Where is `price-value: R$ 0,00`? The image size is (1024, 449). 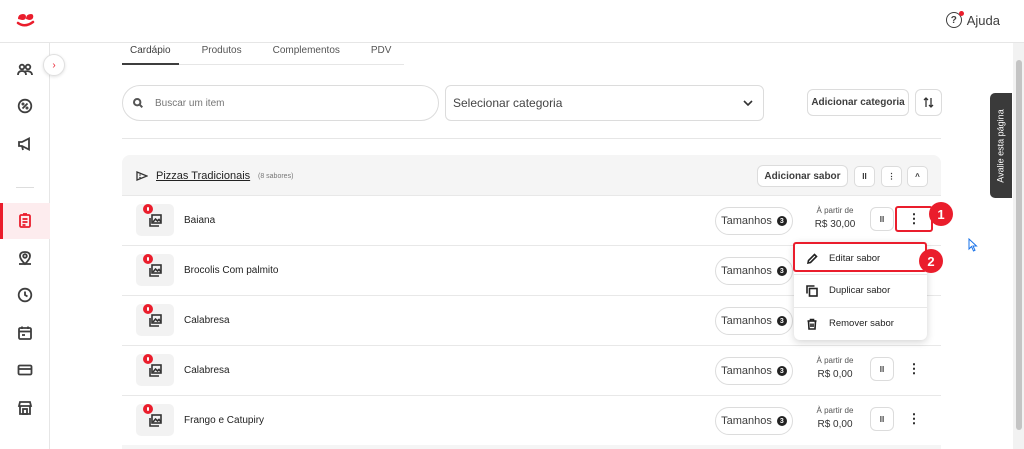
price-value: R$ 0,00 is located at coordinates (835, 374).